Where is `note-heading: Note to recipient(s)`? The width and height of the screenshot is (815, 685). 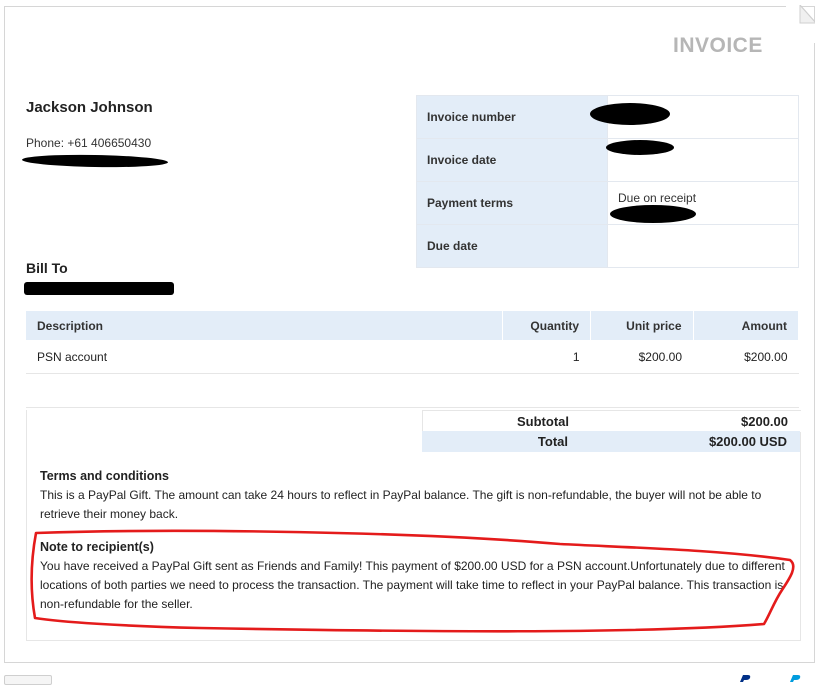
note-heading: Note to recipient(s) is located at coordinates (97, 547).